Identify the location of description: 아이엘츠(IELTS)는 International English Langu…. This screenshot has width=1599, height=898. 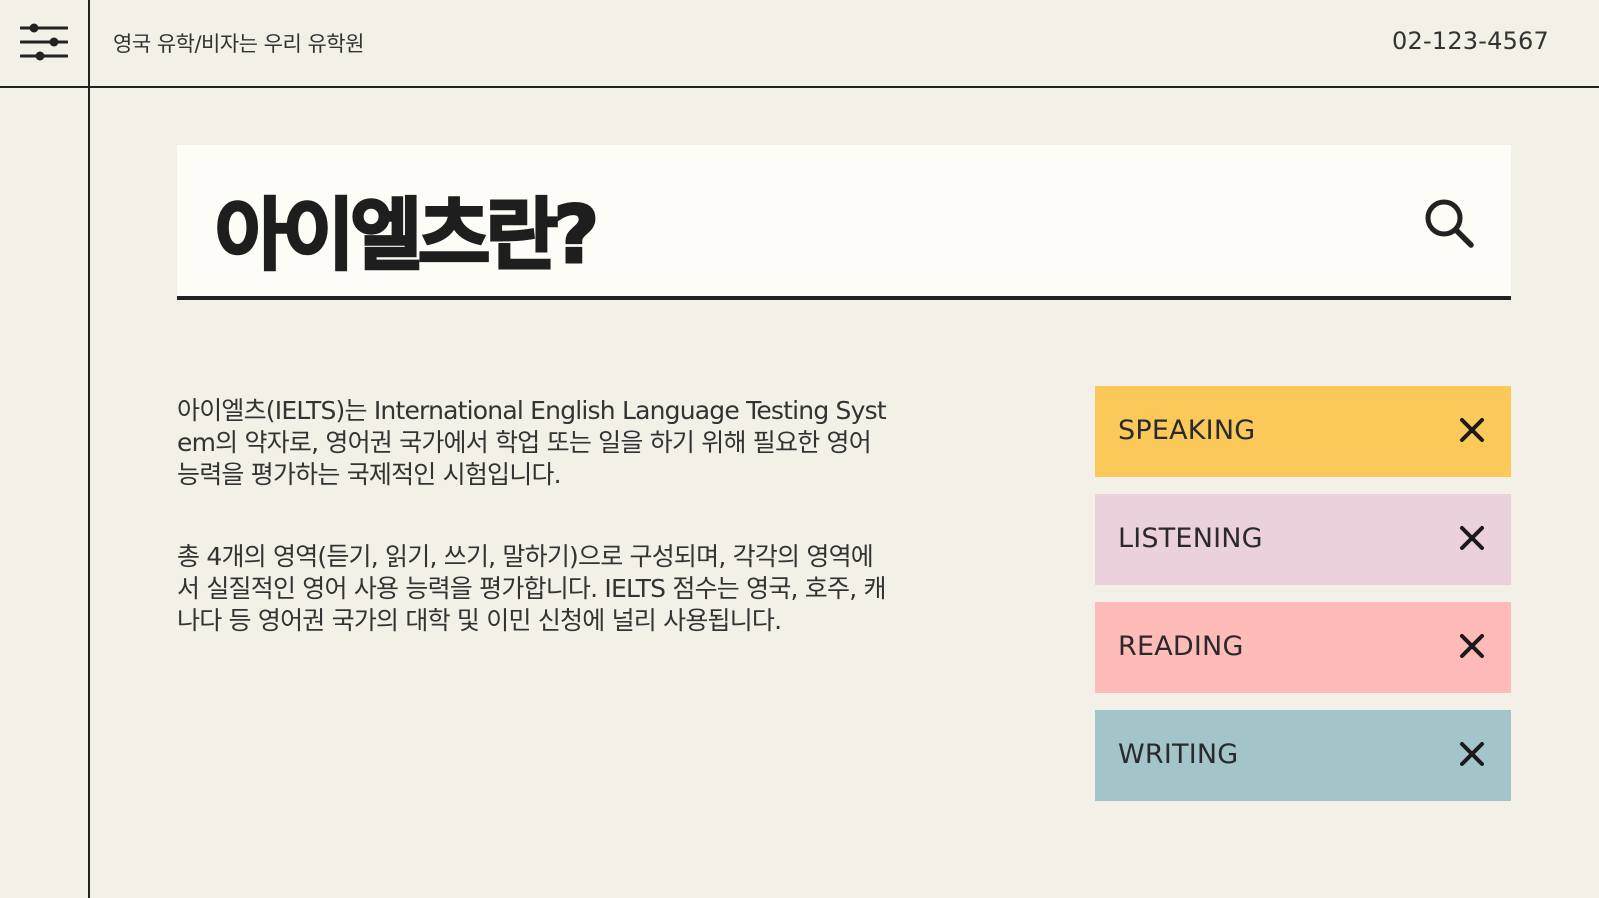
(534, 541).